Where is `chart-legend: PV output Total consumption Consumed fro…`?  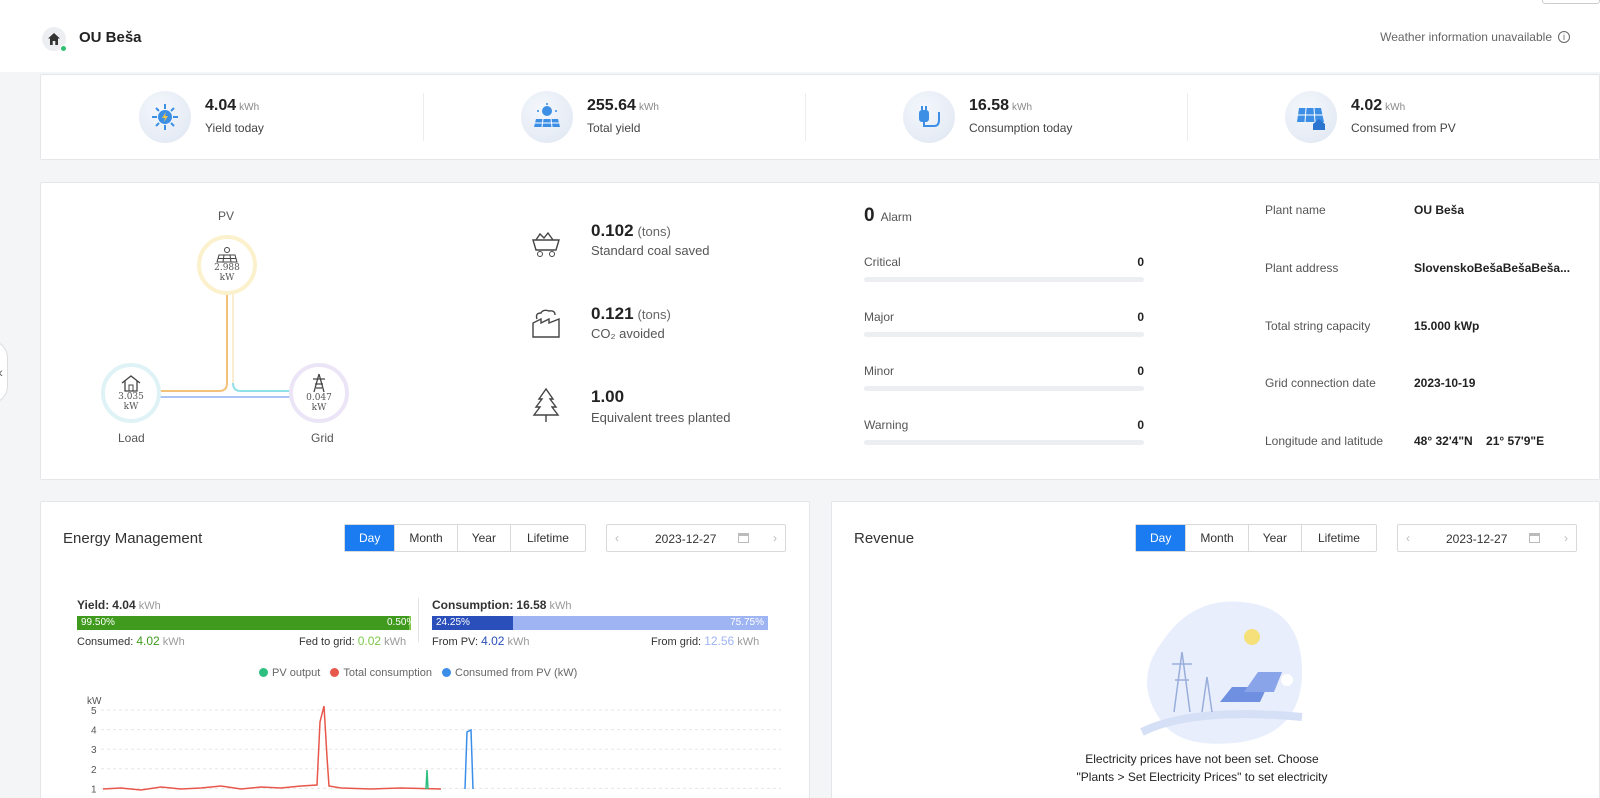
chart-legend: PV output Total consumption Consumed fro… is located at coordinates (418, 673).